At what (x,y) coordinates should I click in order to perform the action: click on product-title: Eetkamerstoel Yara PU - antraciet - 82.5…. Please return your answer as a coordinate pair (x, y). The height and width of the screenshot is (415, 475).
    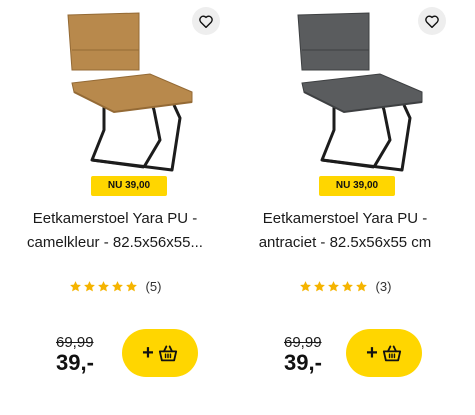
    Looking at the image, I should click on (345, 231).